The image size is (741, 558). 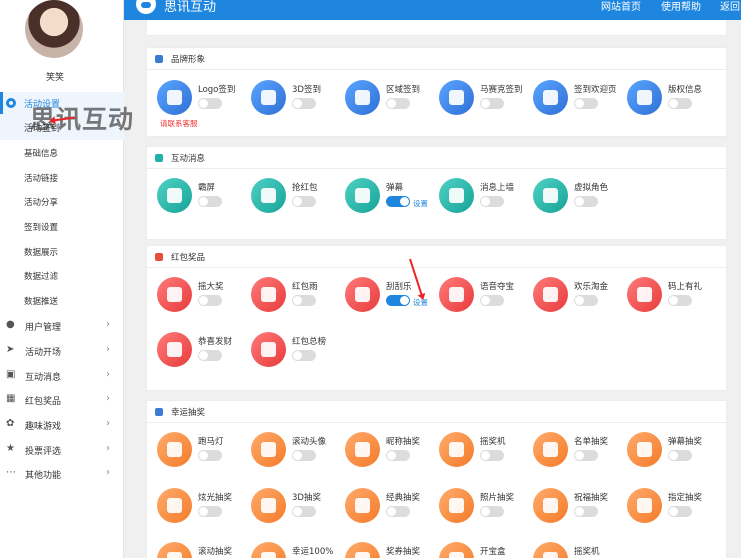 What do you see at coordinates (403, 90) in the screenshot?
I see `feature-label: 区域签到` at bounding box center [403, 90].